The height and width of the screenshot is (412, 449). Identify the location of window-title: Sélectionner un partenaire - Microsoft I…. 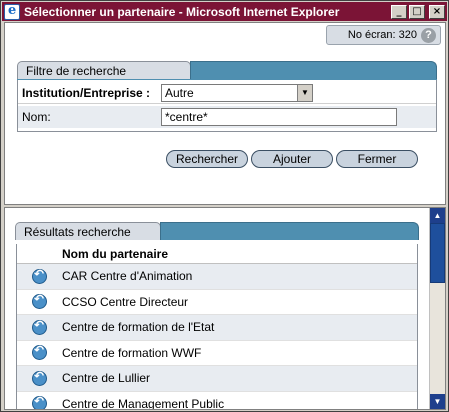
(182, 11).